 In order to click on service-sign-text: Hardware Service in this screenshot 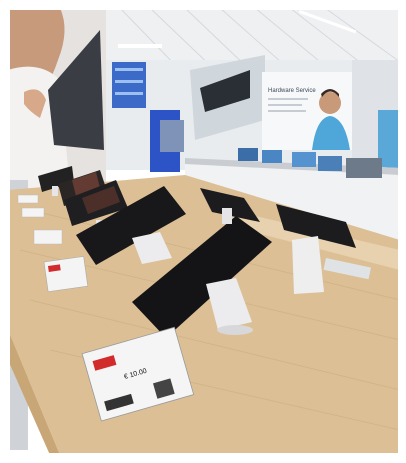, I will do `click(292, 91)`.